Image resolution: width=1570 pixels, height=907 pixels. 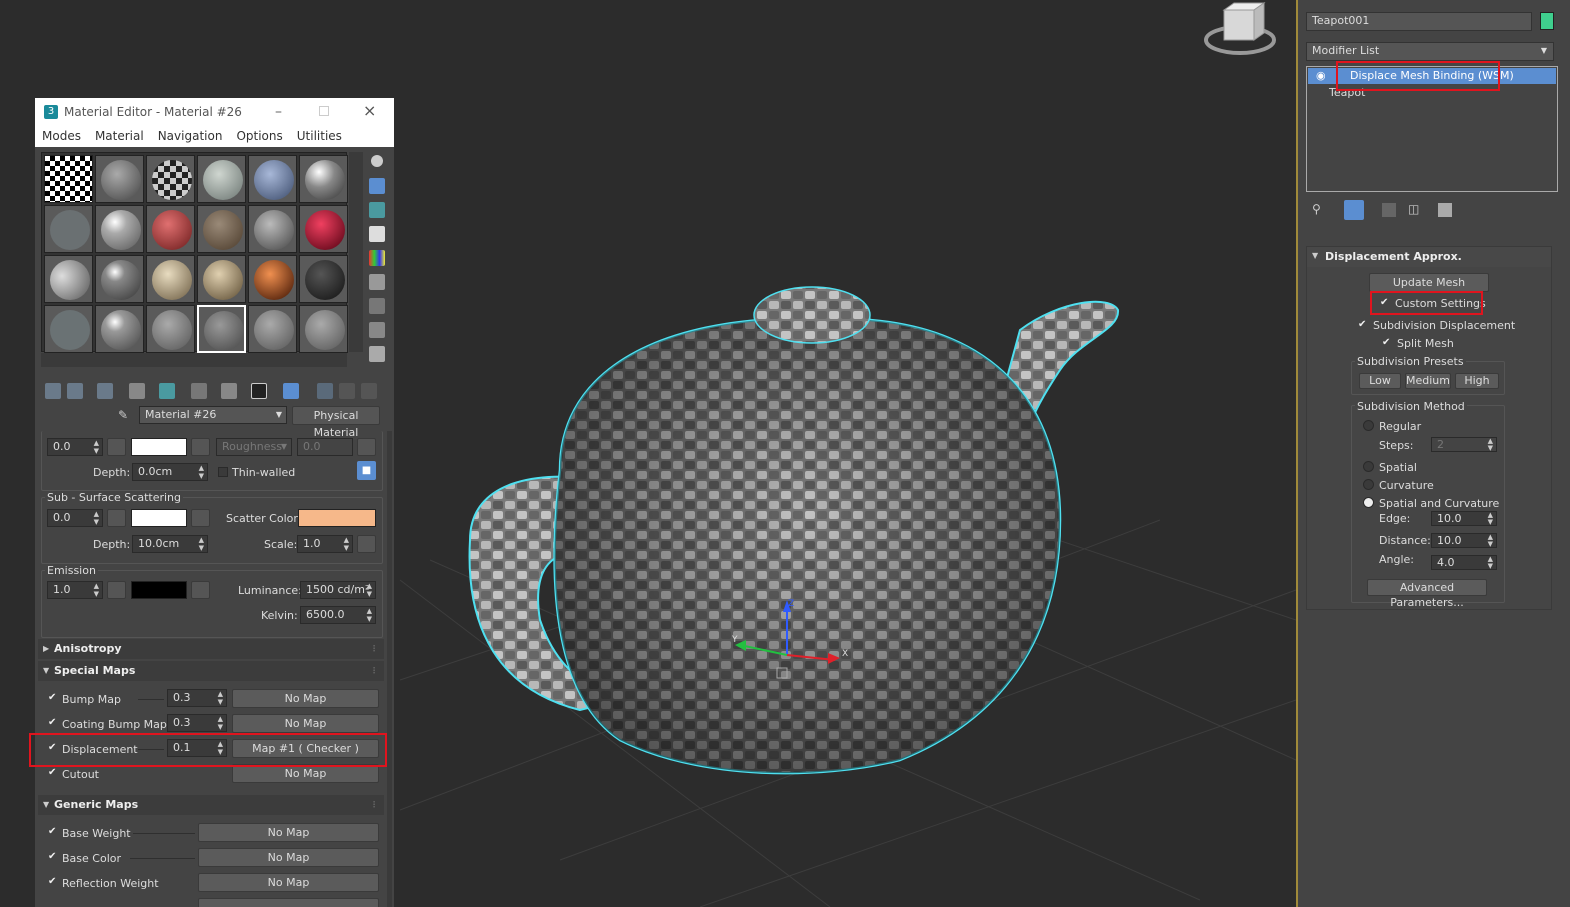 What do you see at coordinates (356, 252) in the screenshot?
I see `slots-scrollbar-vertical` at bounding box center [356, 252].